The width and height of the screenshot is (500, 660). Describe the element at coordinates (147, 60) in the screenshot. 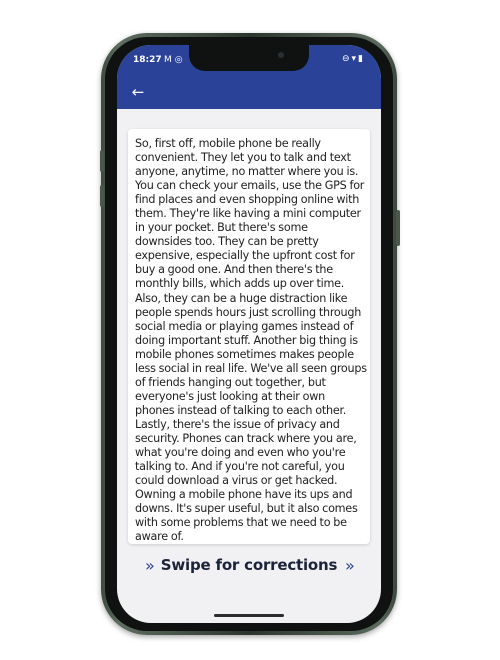

I see `status-time: 18:27` at that location.